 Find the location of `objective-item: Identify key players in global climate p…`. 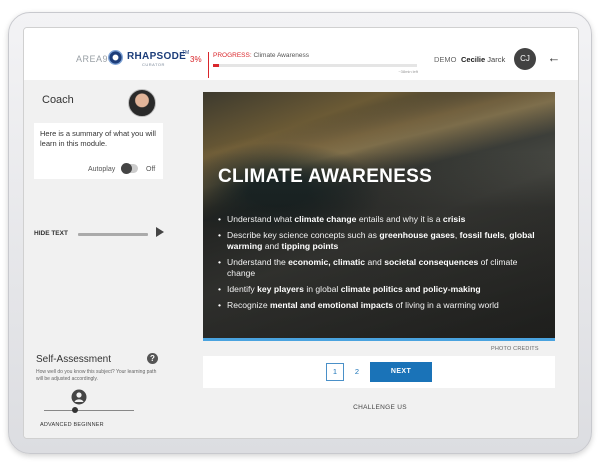

objective-item: Identify key players in global climate p… is located at coordinates (380, 289).